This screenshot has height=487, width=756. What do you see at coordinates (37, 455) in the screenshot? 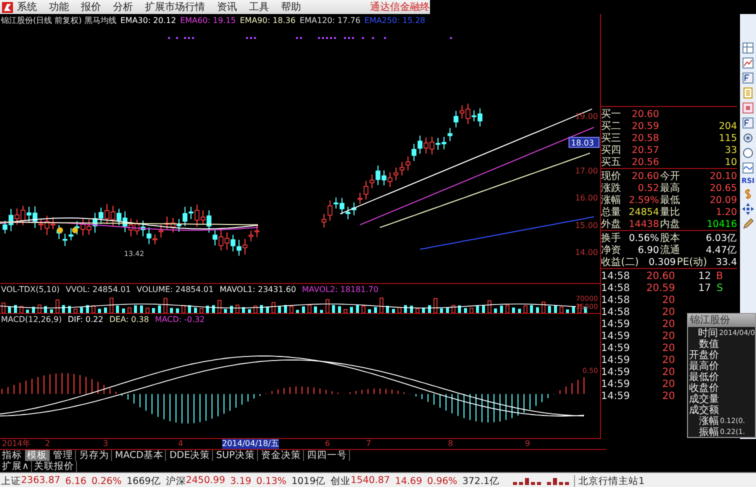
I see `indicator-tab: 模板` at bounding box center [37, 455].